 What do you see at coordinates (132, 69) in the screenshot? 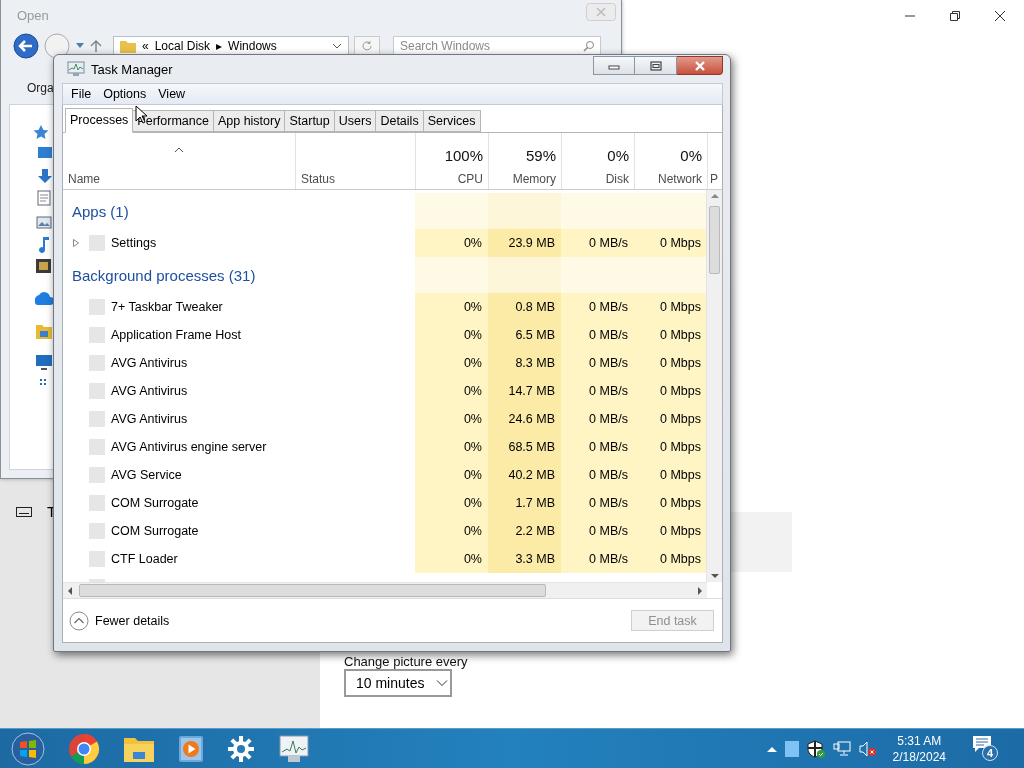
I see `window-title: Task Manager` at bounding box center [132, 69].